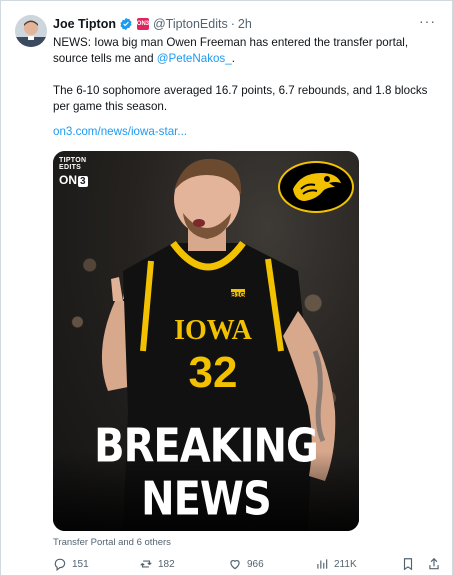 The image size is (453, 576). What do you see at coordinates (316, 187) in the screenshot?
I see `iowa-hawkeye-logo-icon` at bounding box center [316, 187].